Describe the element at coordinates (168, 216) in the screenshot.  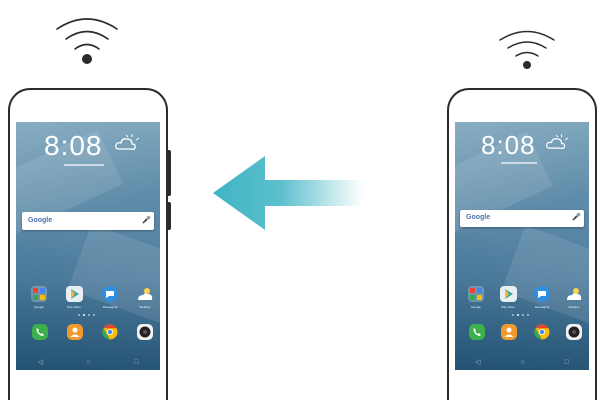
I see `volume-button` at that location.